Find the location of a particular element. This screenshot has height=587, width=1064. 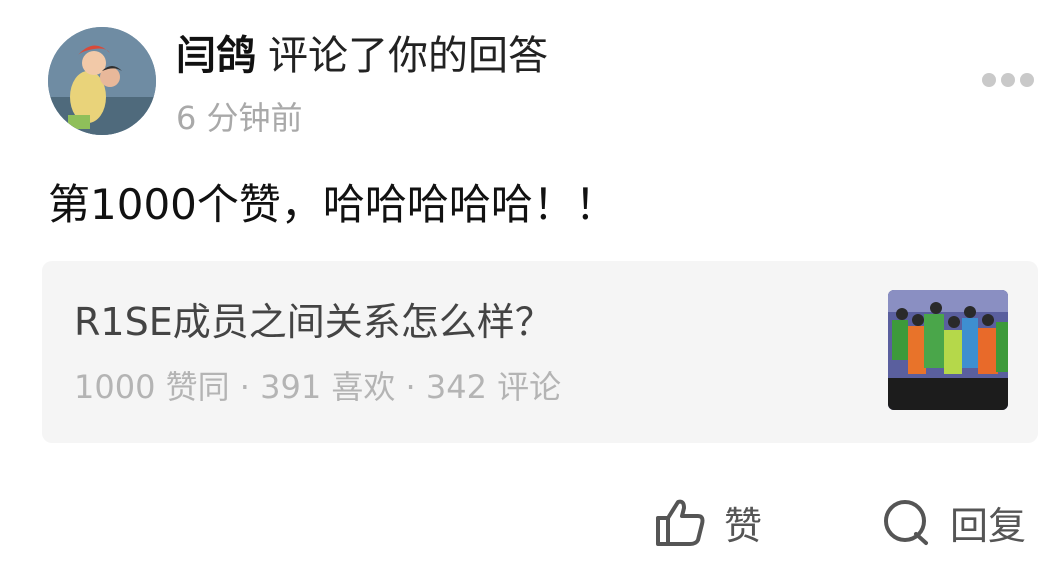

more-options-button is located at coordinates (1008, 80).